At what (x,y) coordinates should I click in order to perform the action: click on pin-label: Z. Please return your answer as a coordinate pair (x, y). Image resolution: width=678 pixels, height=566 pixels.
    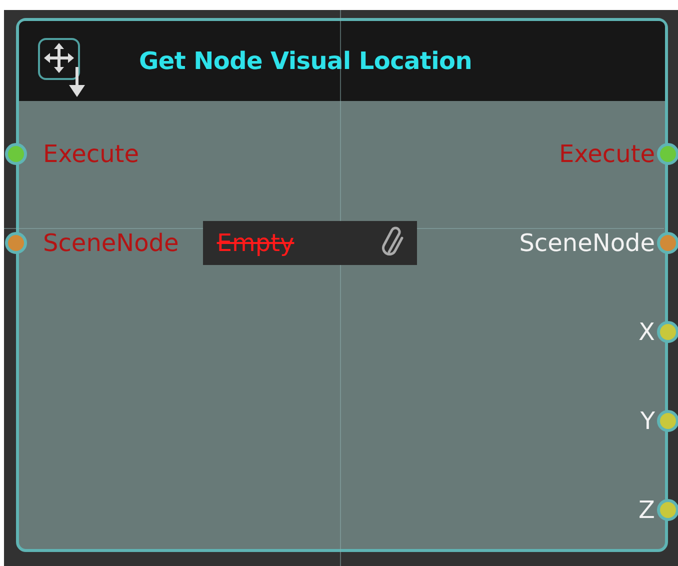
    Looking at the image, I should click on (646, 510).